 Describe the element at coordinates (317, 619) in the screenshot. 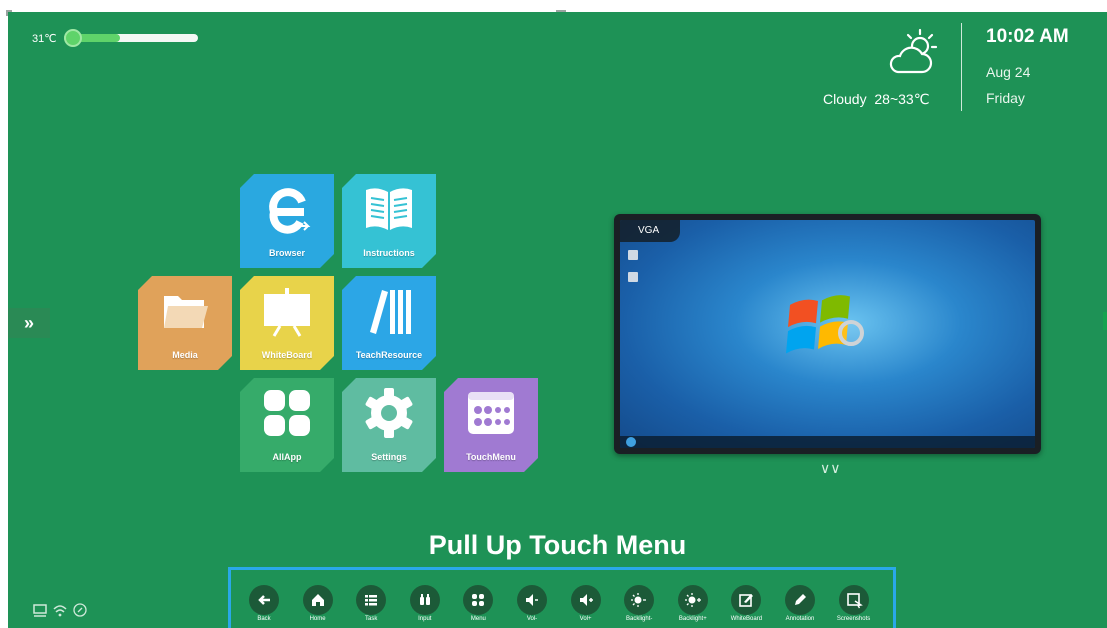

I see `touch-menu-label: Home` at that location.